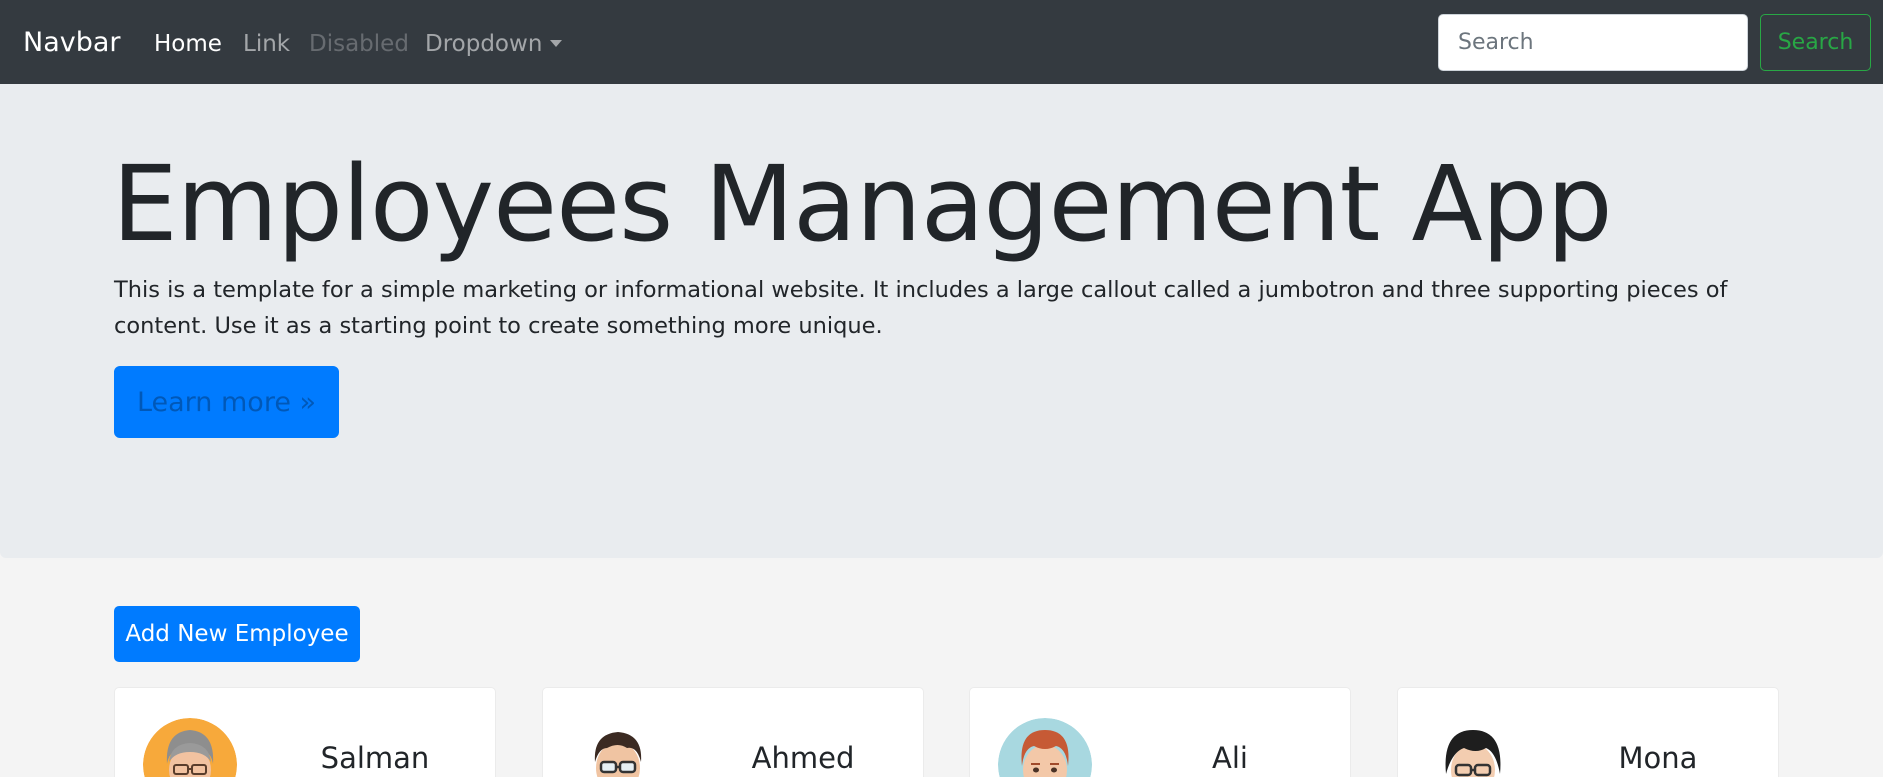  Describe the element at coordinates (733, 732) in the screenshot. I see `employee-card: Ahmed` at that location.